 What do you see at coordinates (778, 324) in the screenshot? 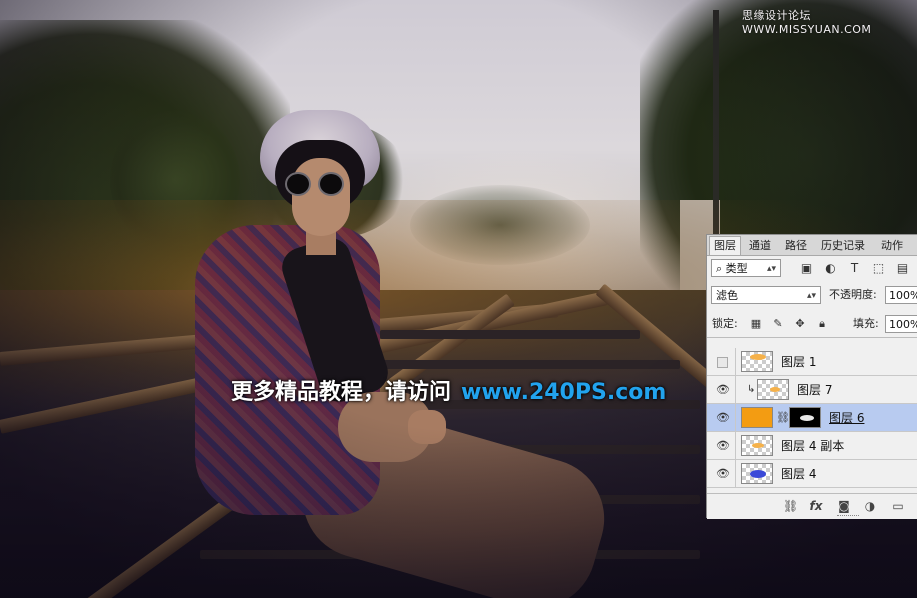
I see `lock-pixels-icon: ✎` at bounding box center [778, 324].